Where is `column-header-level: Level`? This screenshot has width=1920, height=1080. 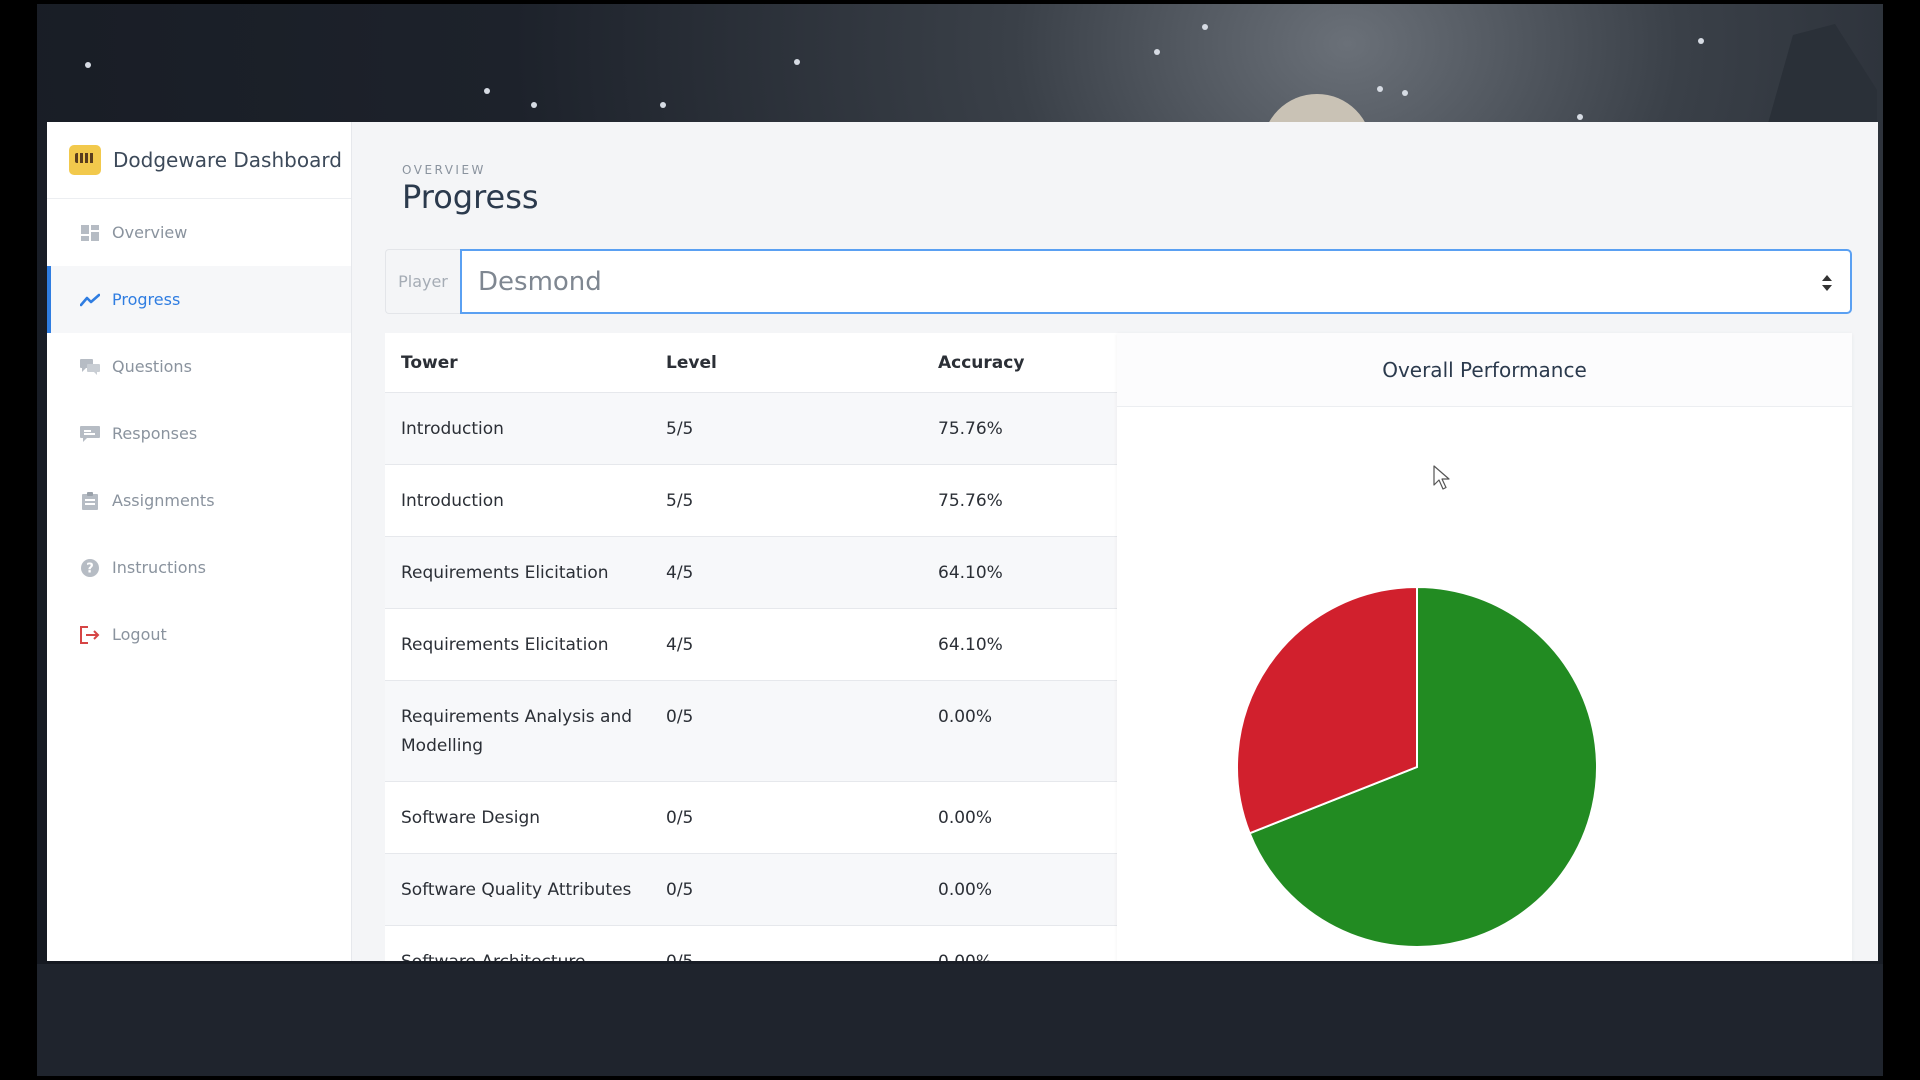
column-header-level: Level is located at coordinates (691, 362).